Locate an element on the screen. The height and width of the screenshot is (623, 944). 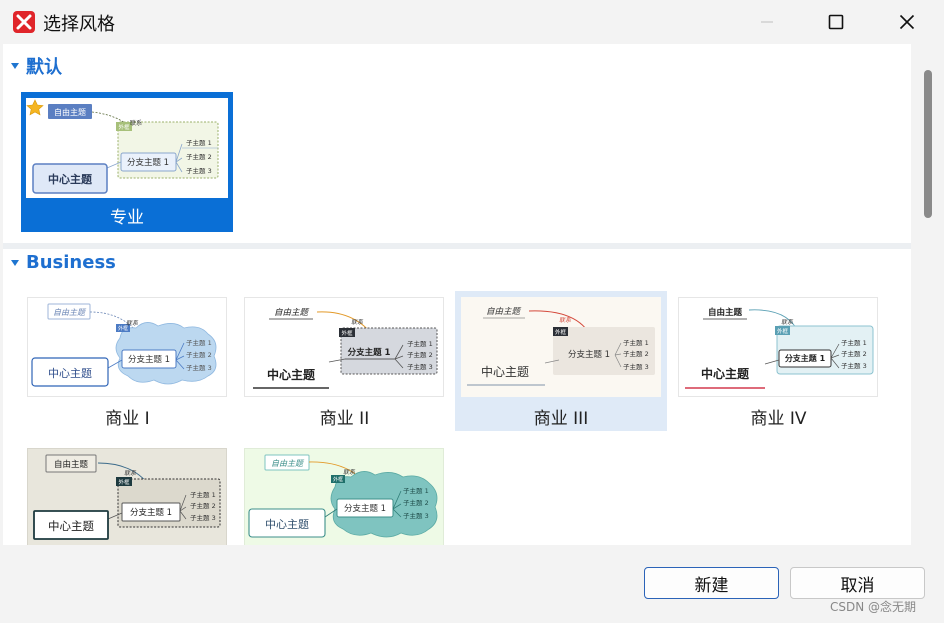
section-header-business: Business is located at coordinates (63, 262).